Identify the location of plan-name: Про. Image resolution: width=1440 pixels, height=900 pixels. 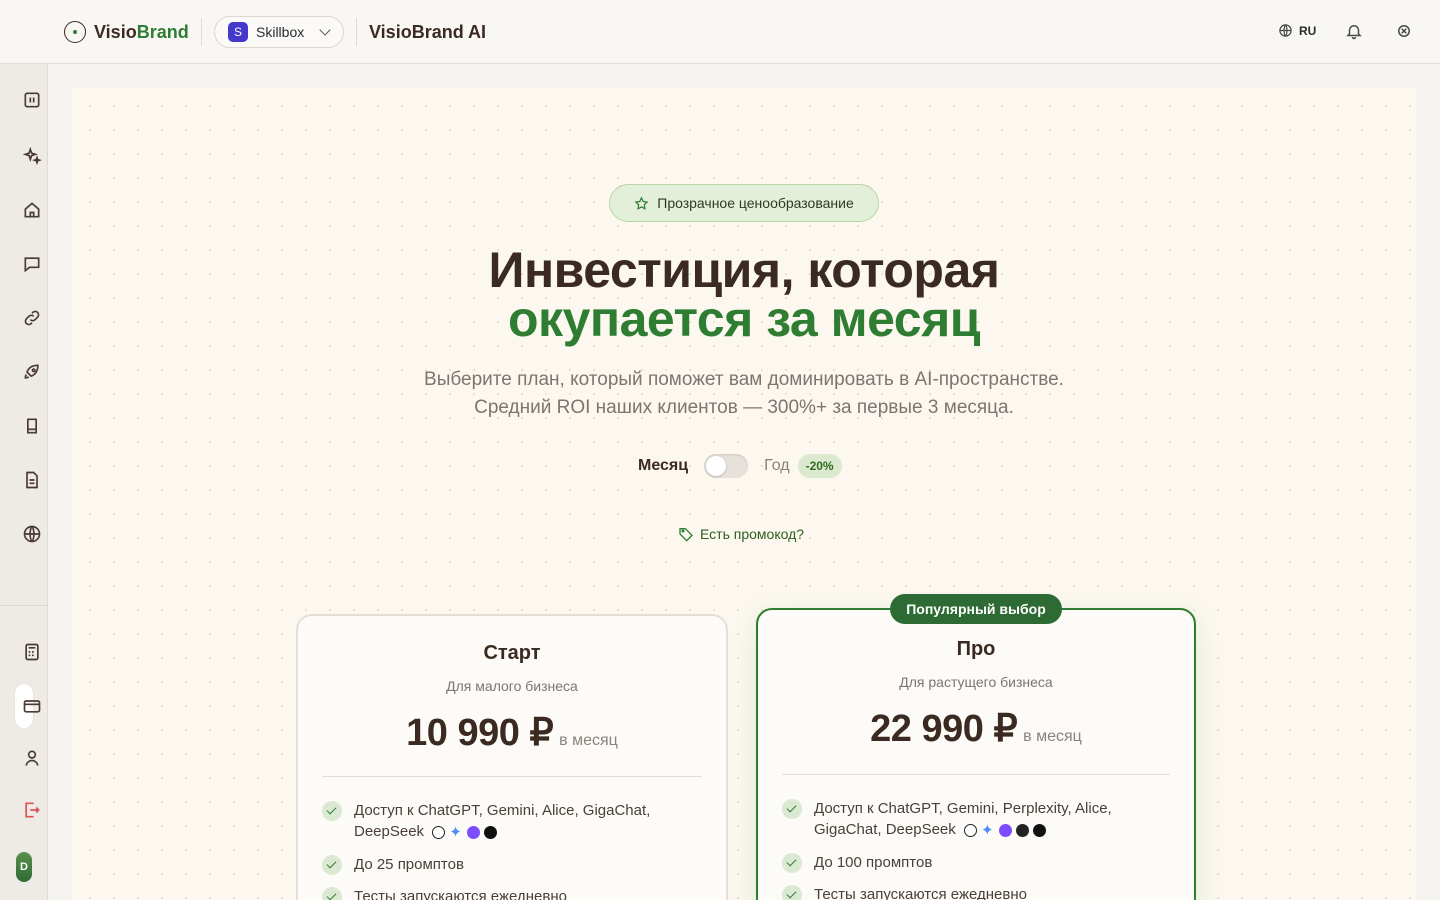
(976, 649).